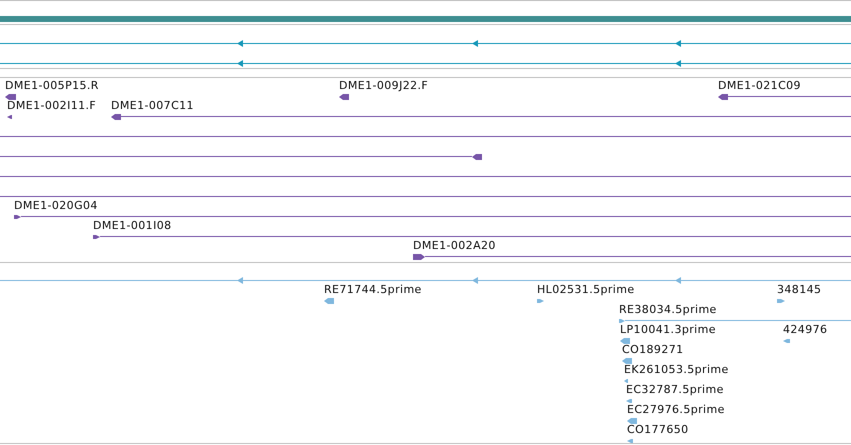 The image size is (851, 445). I want to click on feature-label: DME1-021C09, so click(759, 86).